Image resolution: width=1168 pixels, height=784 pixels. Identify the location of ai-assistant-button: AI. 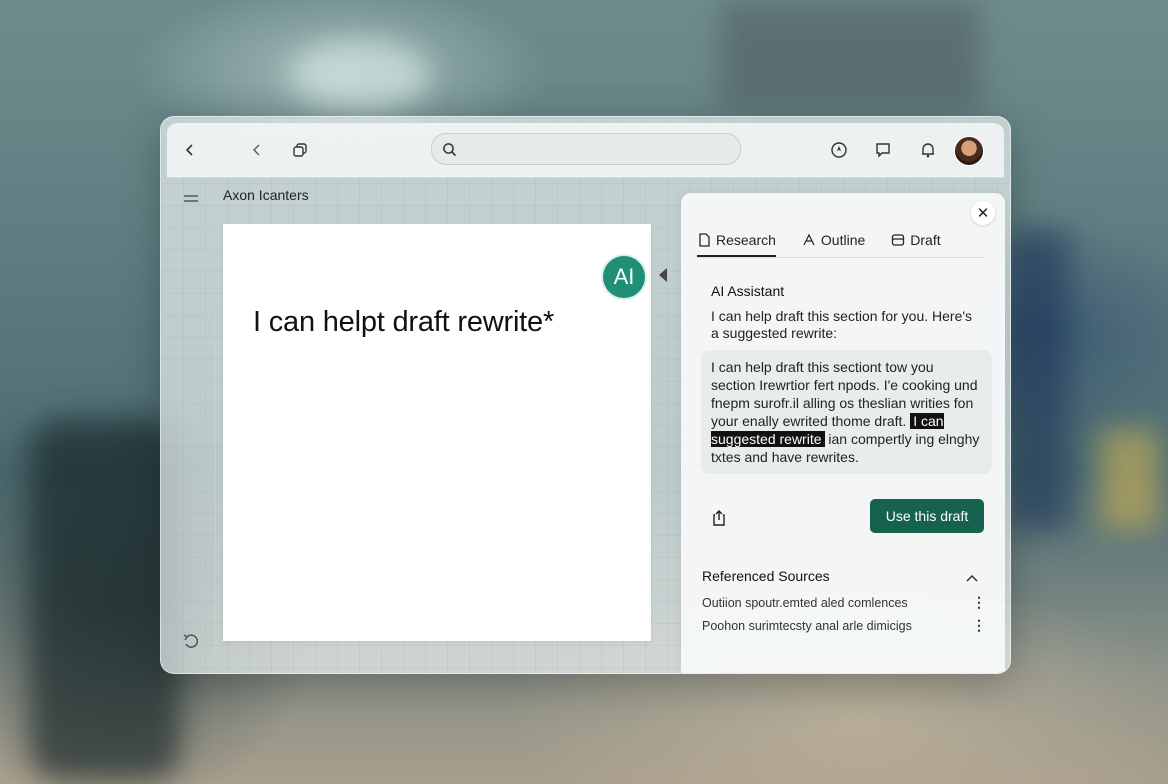
(624, 277).